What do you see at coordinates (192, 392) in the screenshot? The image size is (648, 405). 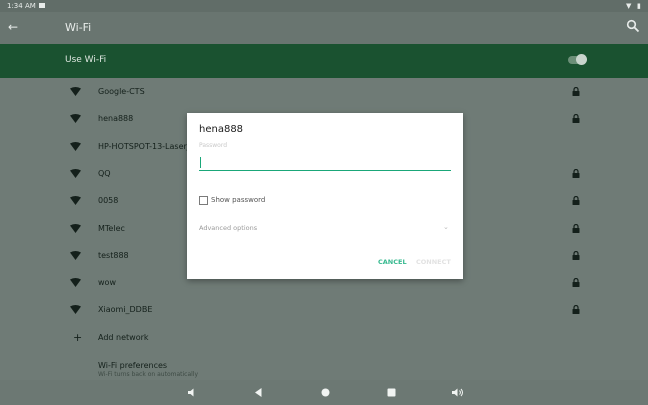 I see `volume-down-icon` at bounding box center [192, 392].